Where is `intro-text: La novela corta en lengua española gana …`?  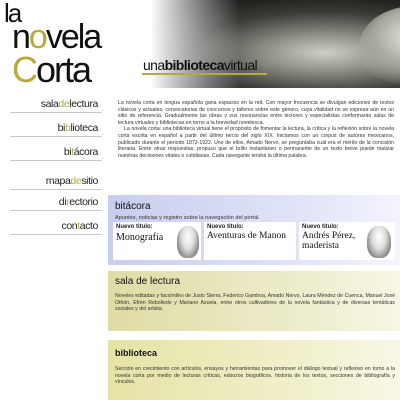
intro-text: La novela corta en lengua española gana … is located at coordinates (256, 129).